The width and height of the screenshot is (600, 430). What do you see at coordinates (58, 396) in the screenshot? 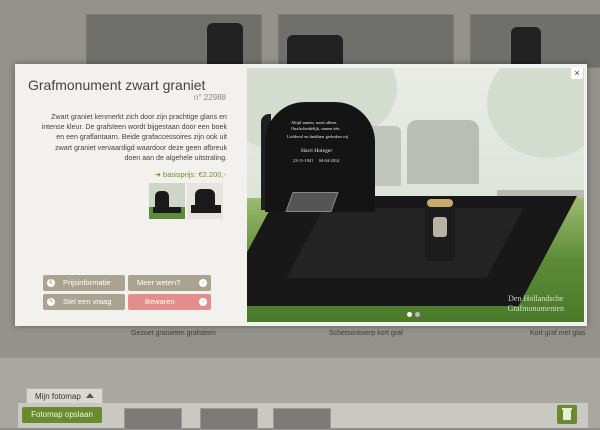
I see `fotomap-tab-label: Mijn fotomap` at bounding box center [58, 396].